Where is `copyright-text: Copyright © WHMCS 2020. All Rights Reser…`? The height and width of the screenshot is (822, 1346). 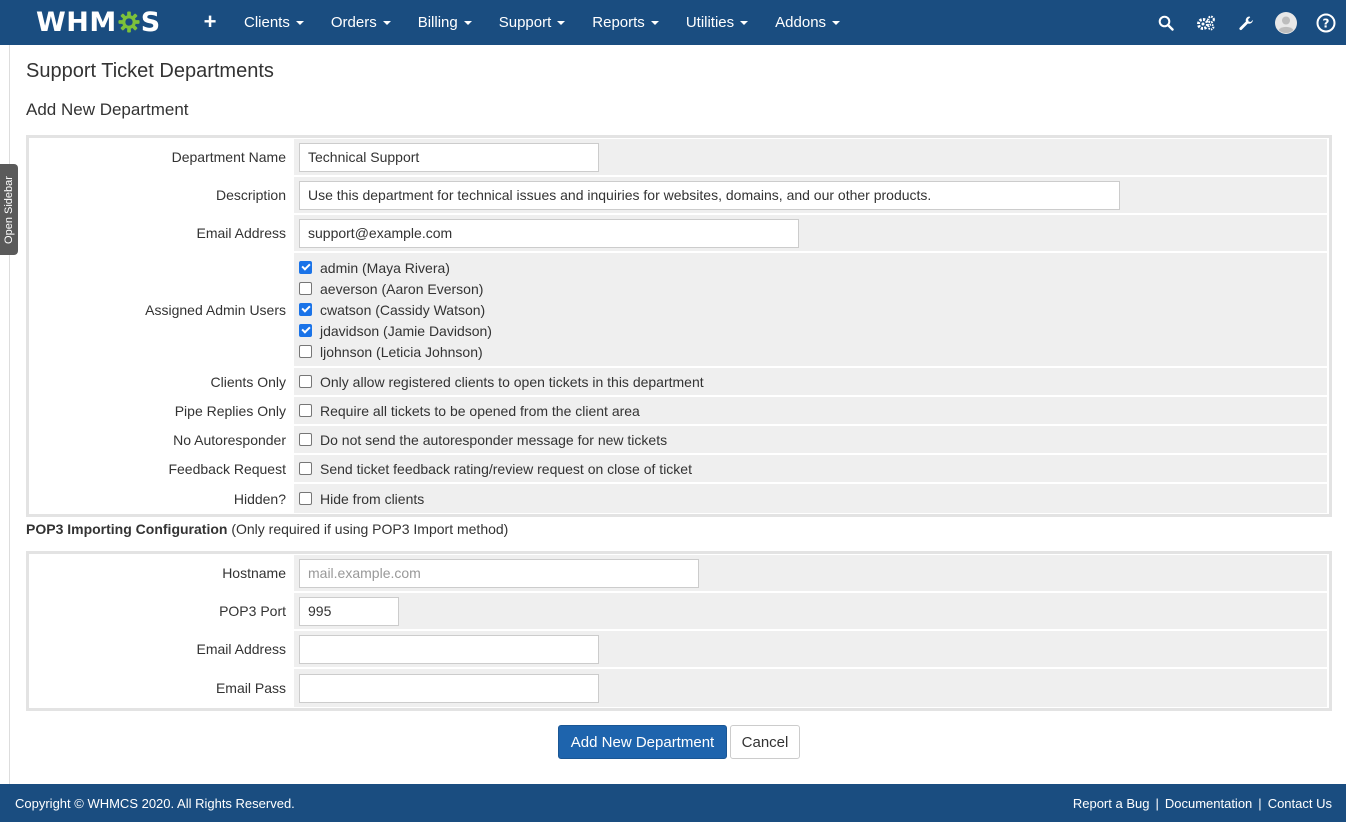 copyright-text: Copyright © WHMCS 2020. All Rights Reser… is located at coordinates (155, 803).